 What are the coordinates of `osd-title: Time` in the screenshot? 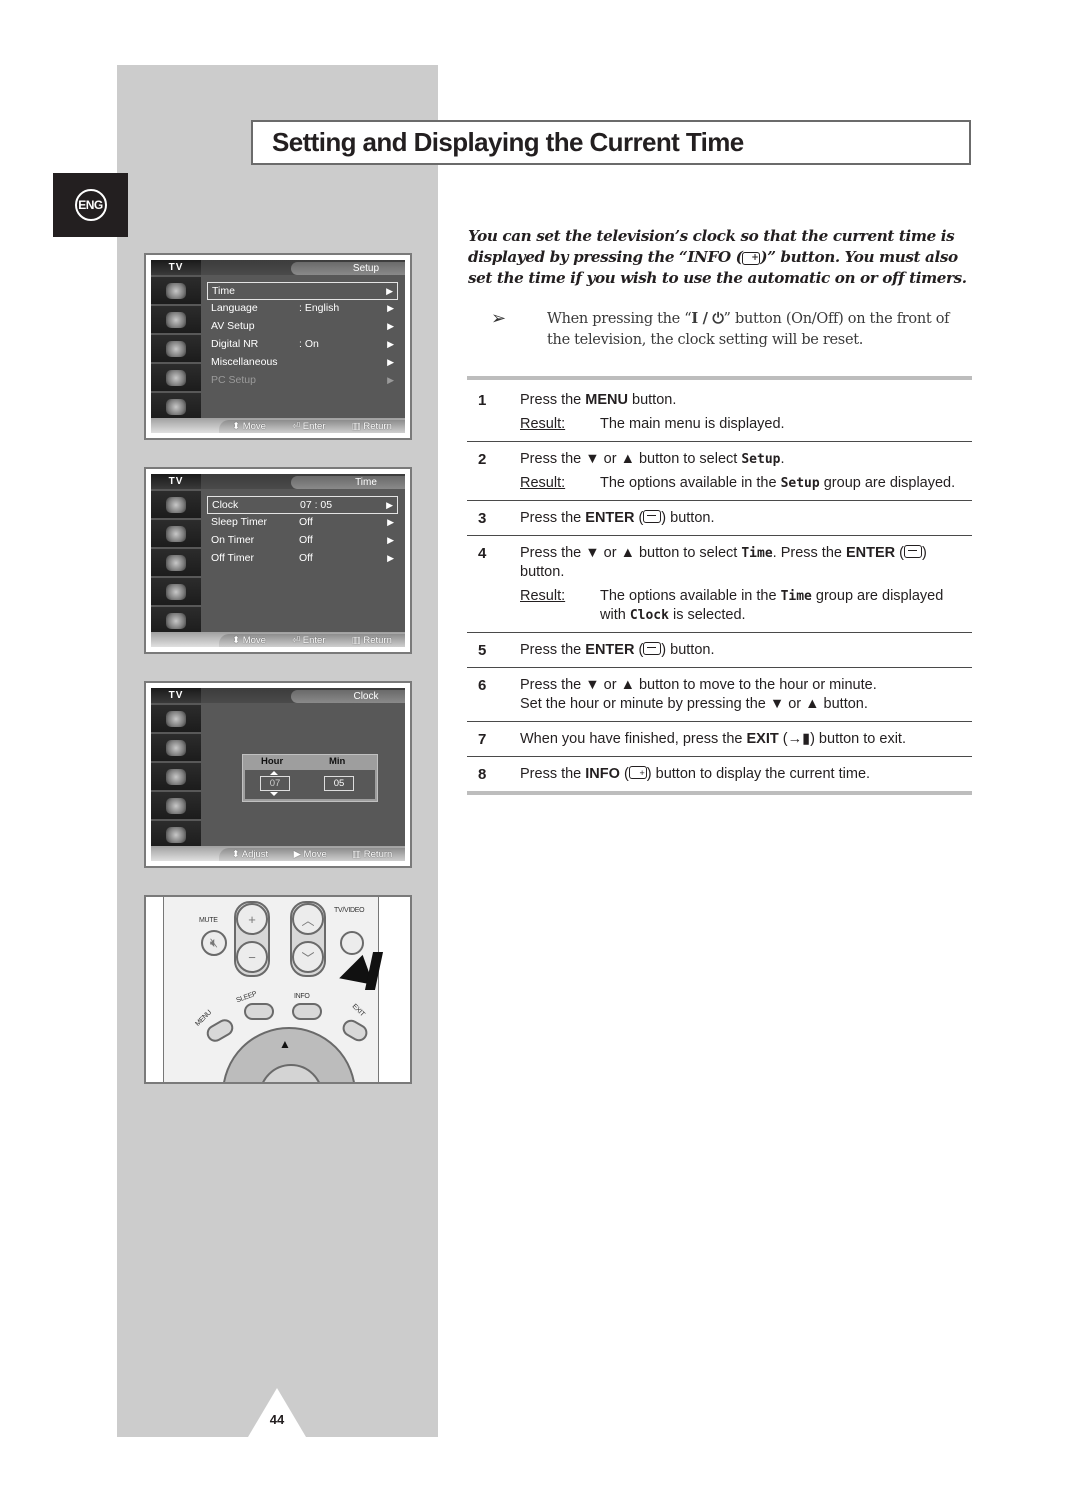 It's located at (348, 482).